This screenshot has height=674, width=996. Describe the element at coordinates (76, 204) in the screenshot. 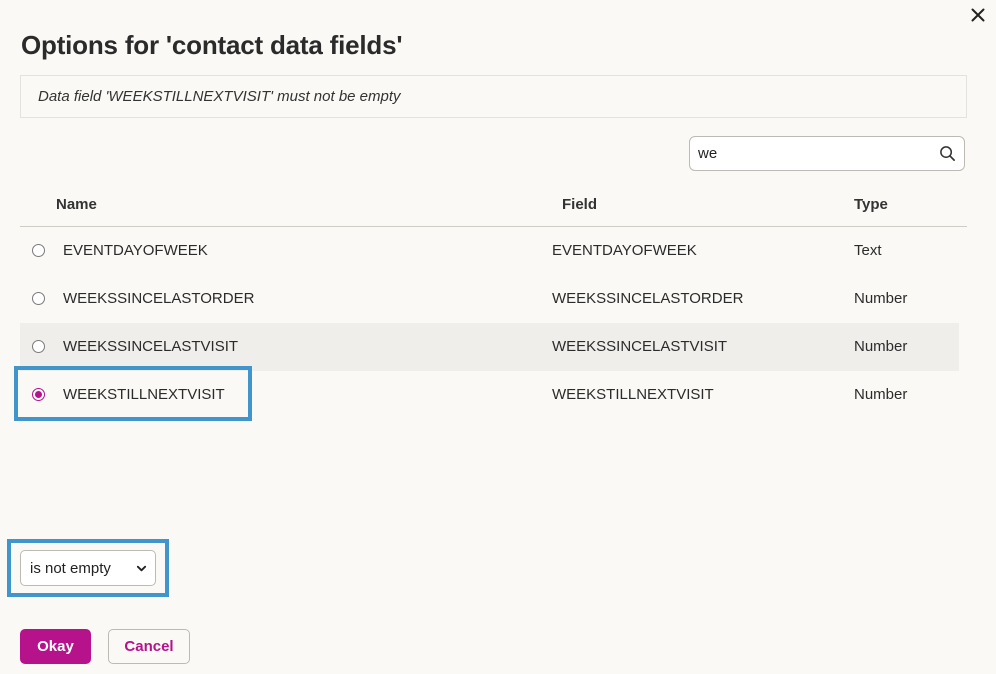

I see `column-header-name: Name` at that location.